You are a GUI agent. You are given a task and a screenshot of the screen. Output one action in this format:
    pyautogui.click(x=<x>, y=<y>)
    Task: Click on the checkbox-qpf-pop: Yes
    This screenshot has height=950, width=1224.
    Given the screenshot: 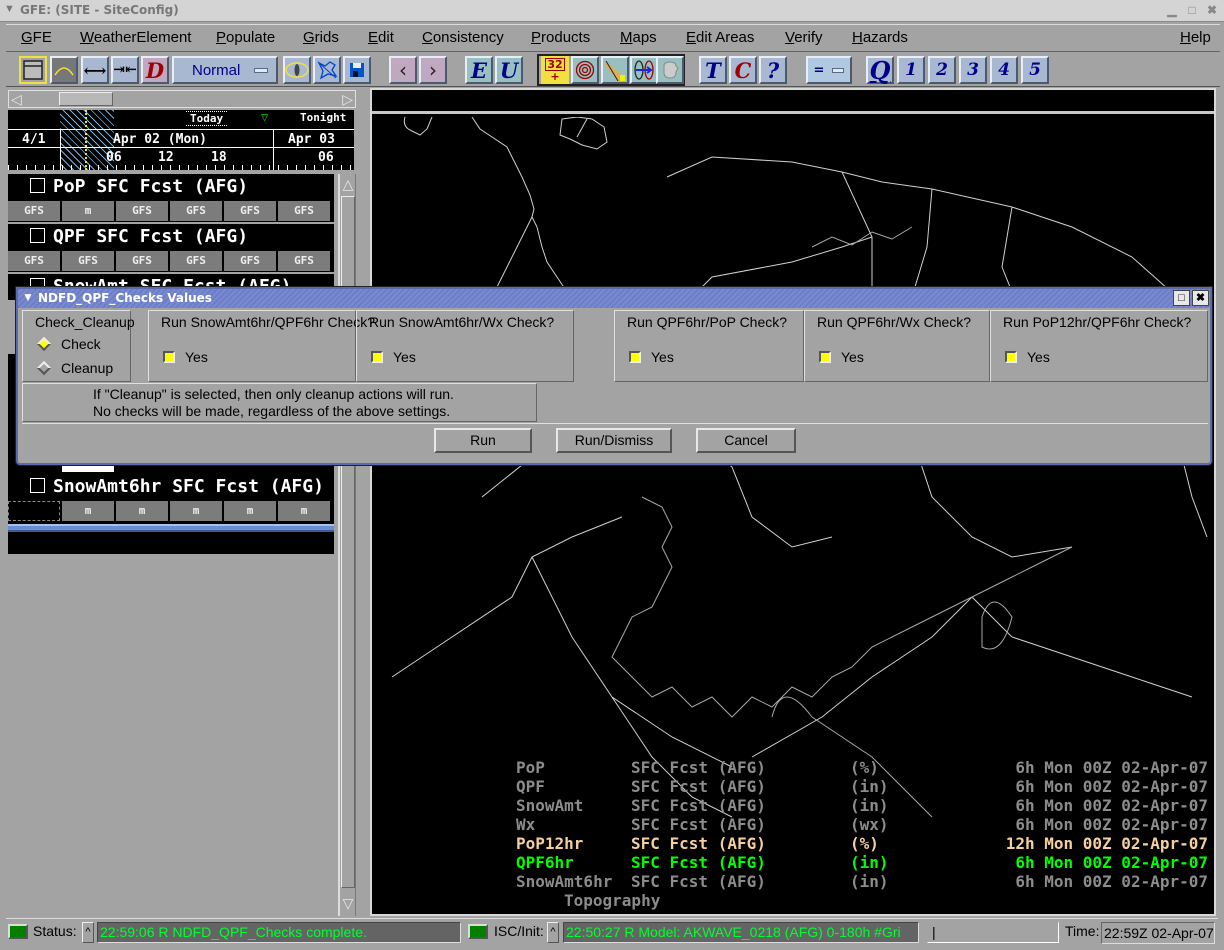 What is the action you would take?
    pyautogui.click(x=651, y=357)
    